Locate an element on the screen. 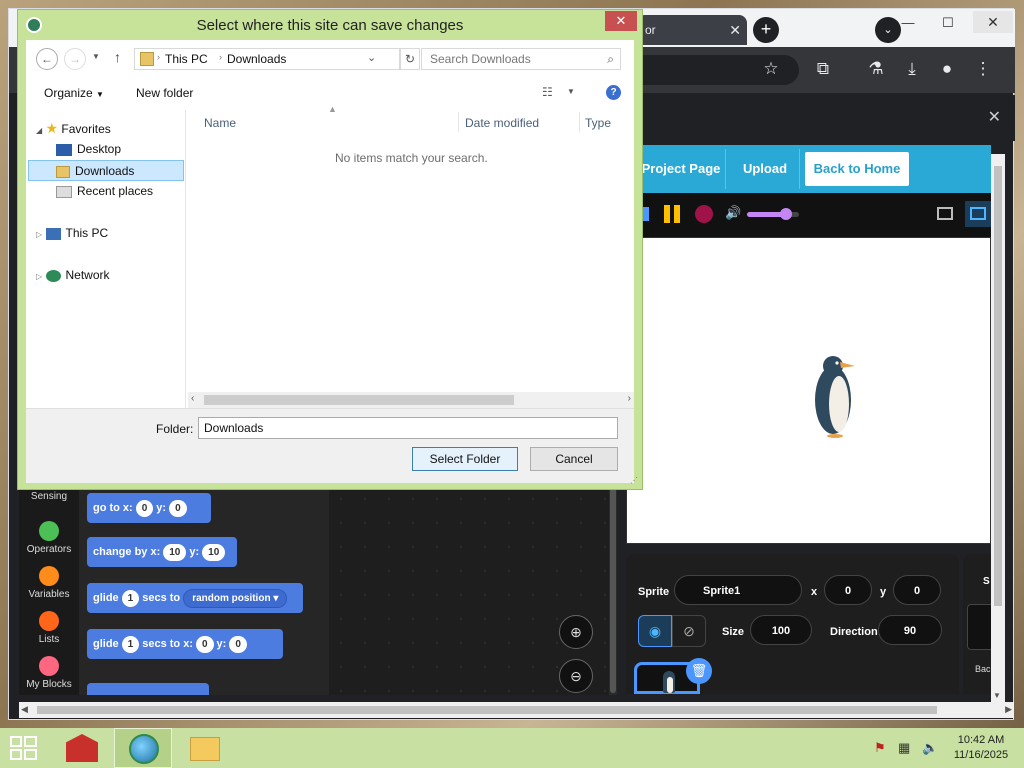  extensions-icon: ⧉ is located at coordinates (823, 69).